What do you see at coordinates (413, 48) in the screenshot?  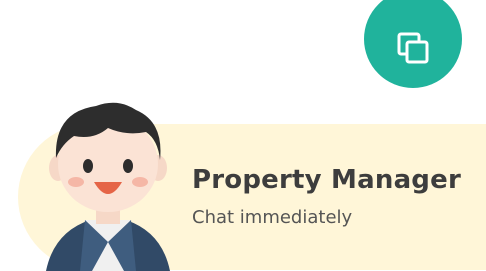 I see `copy-icon` at bounding box center [413, 48].